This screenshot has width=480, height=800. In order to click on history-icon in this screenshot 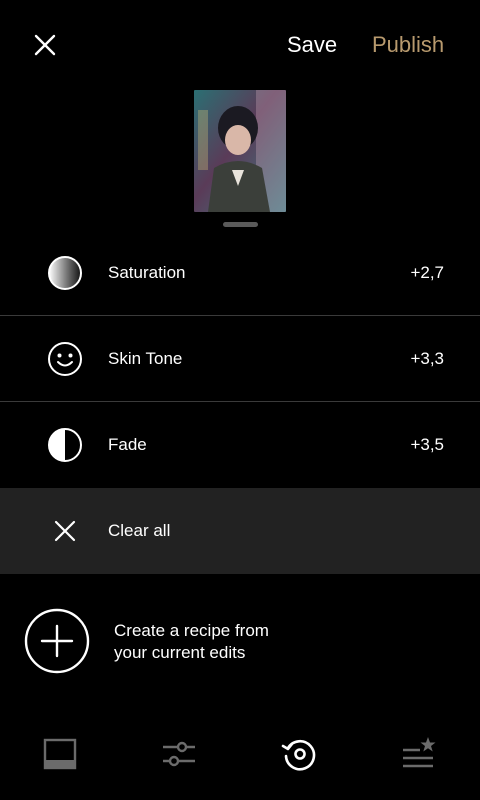, I will do `click(298, 755)`.